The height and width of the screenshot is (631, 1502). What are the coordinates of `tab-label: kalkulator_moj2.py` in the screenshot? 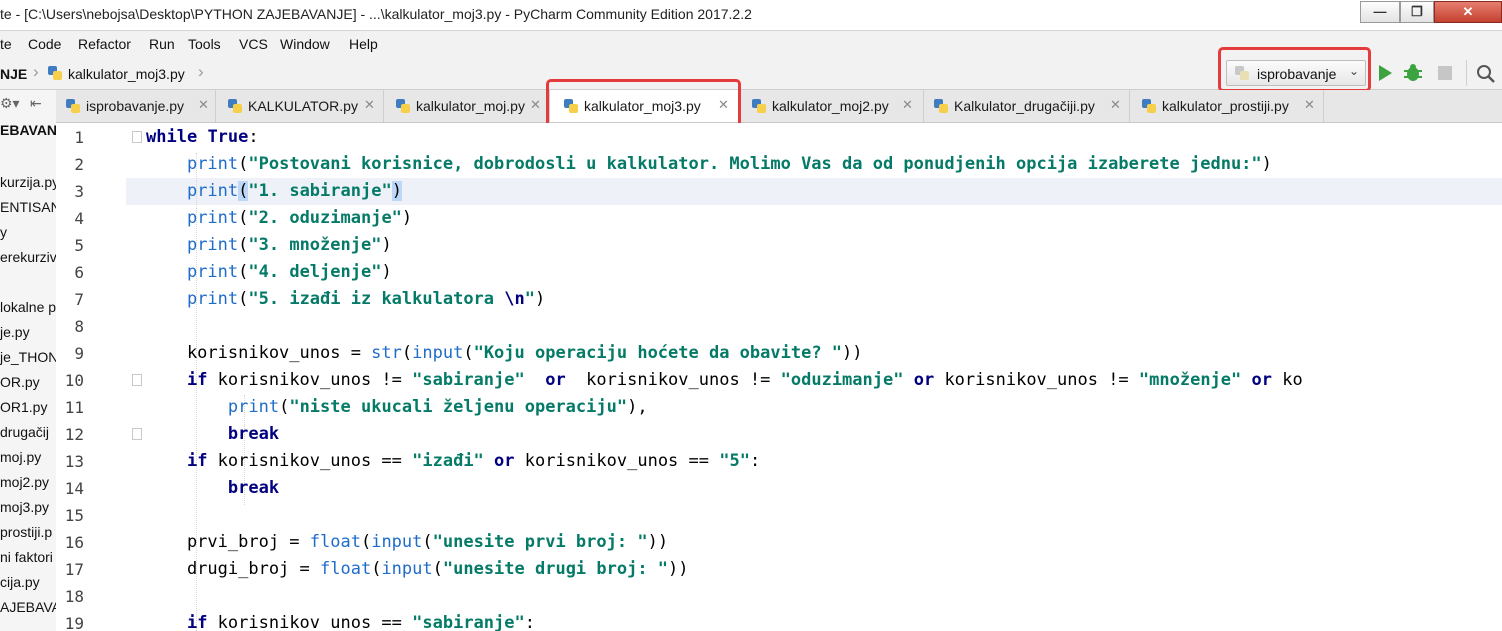 It's located at (830, 106).